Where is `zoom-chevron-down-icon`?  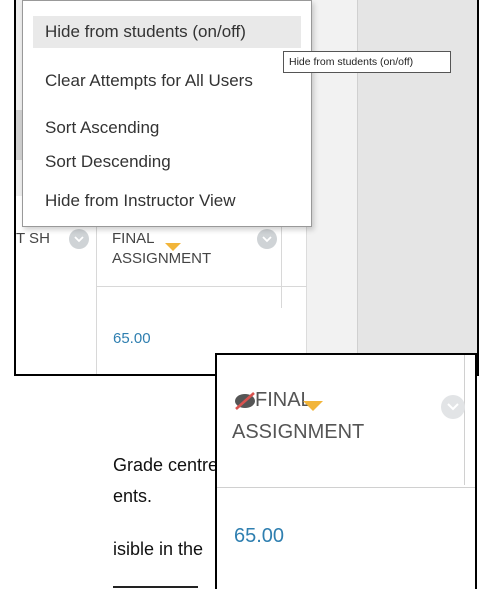 zoom-chevron-down-icon is located at coordinates (453, 407).